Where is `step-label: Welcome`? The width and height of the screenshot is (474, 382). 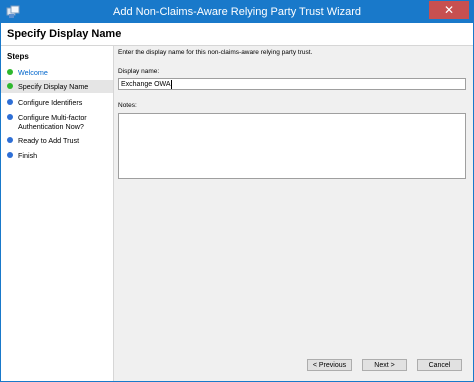 step-label: Welcome is located at coordinates (33, 72).